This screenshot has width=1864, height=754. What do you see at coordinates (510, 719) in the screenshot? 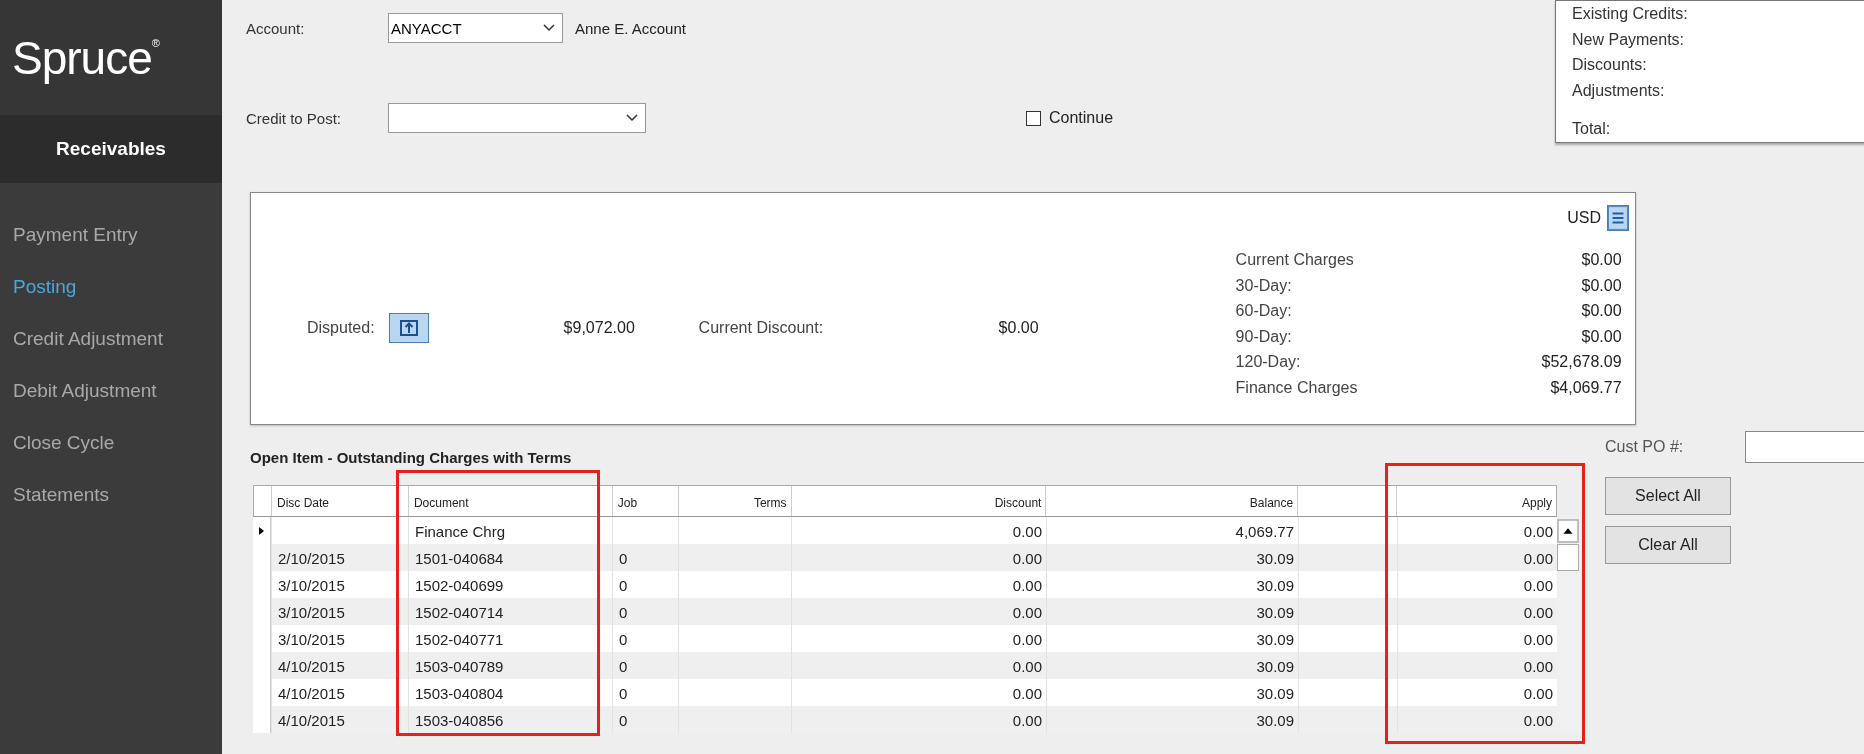
I see `table-cell: 1503-040856` at bounding box center [510, 719].